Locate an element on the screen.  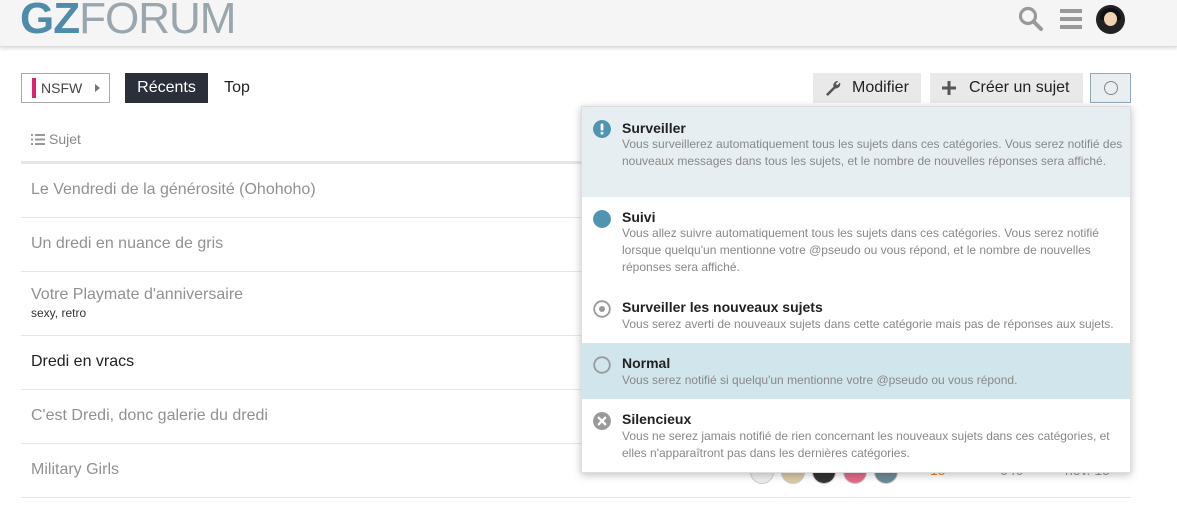
avatar-face is located at coordinates (1110, 19).